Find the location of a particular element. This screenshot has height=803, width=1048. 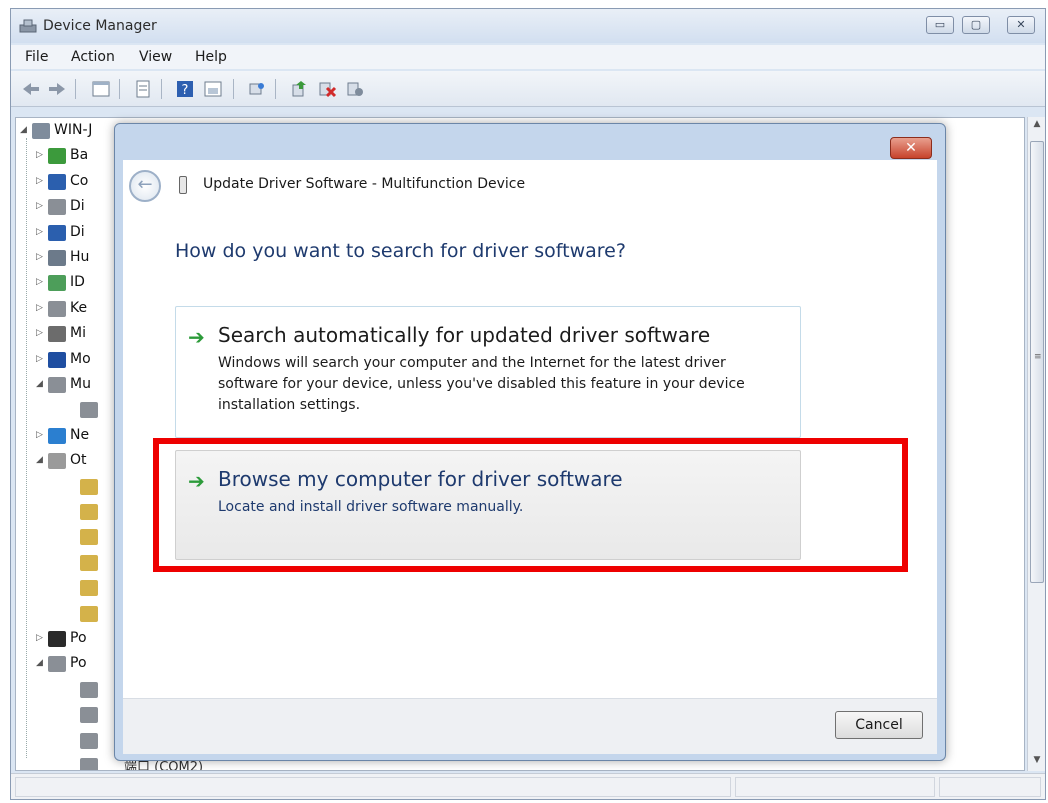

back-arrow-icon: ← is located at coordinates (145, 186).